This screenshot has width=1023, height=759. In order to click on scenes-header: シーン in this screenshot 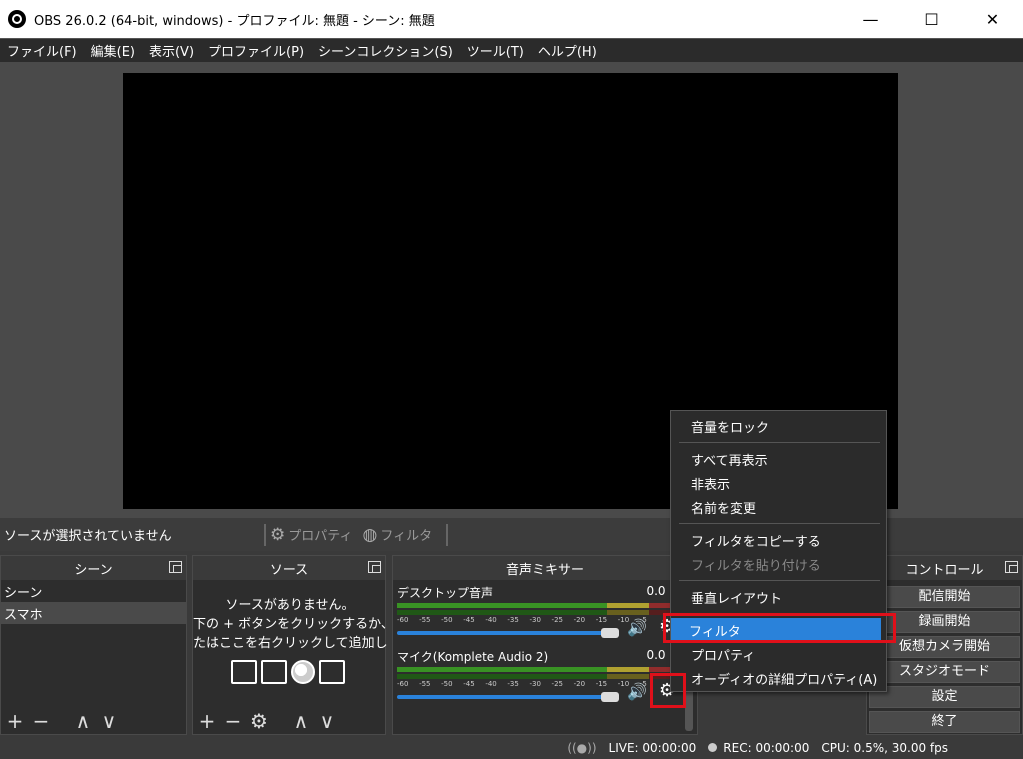, I will do `click(93, 568)`.